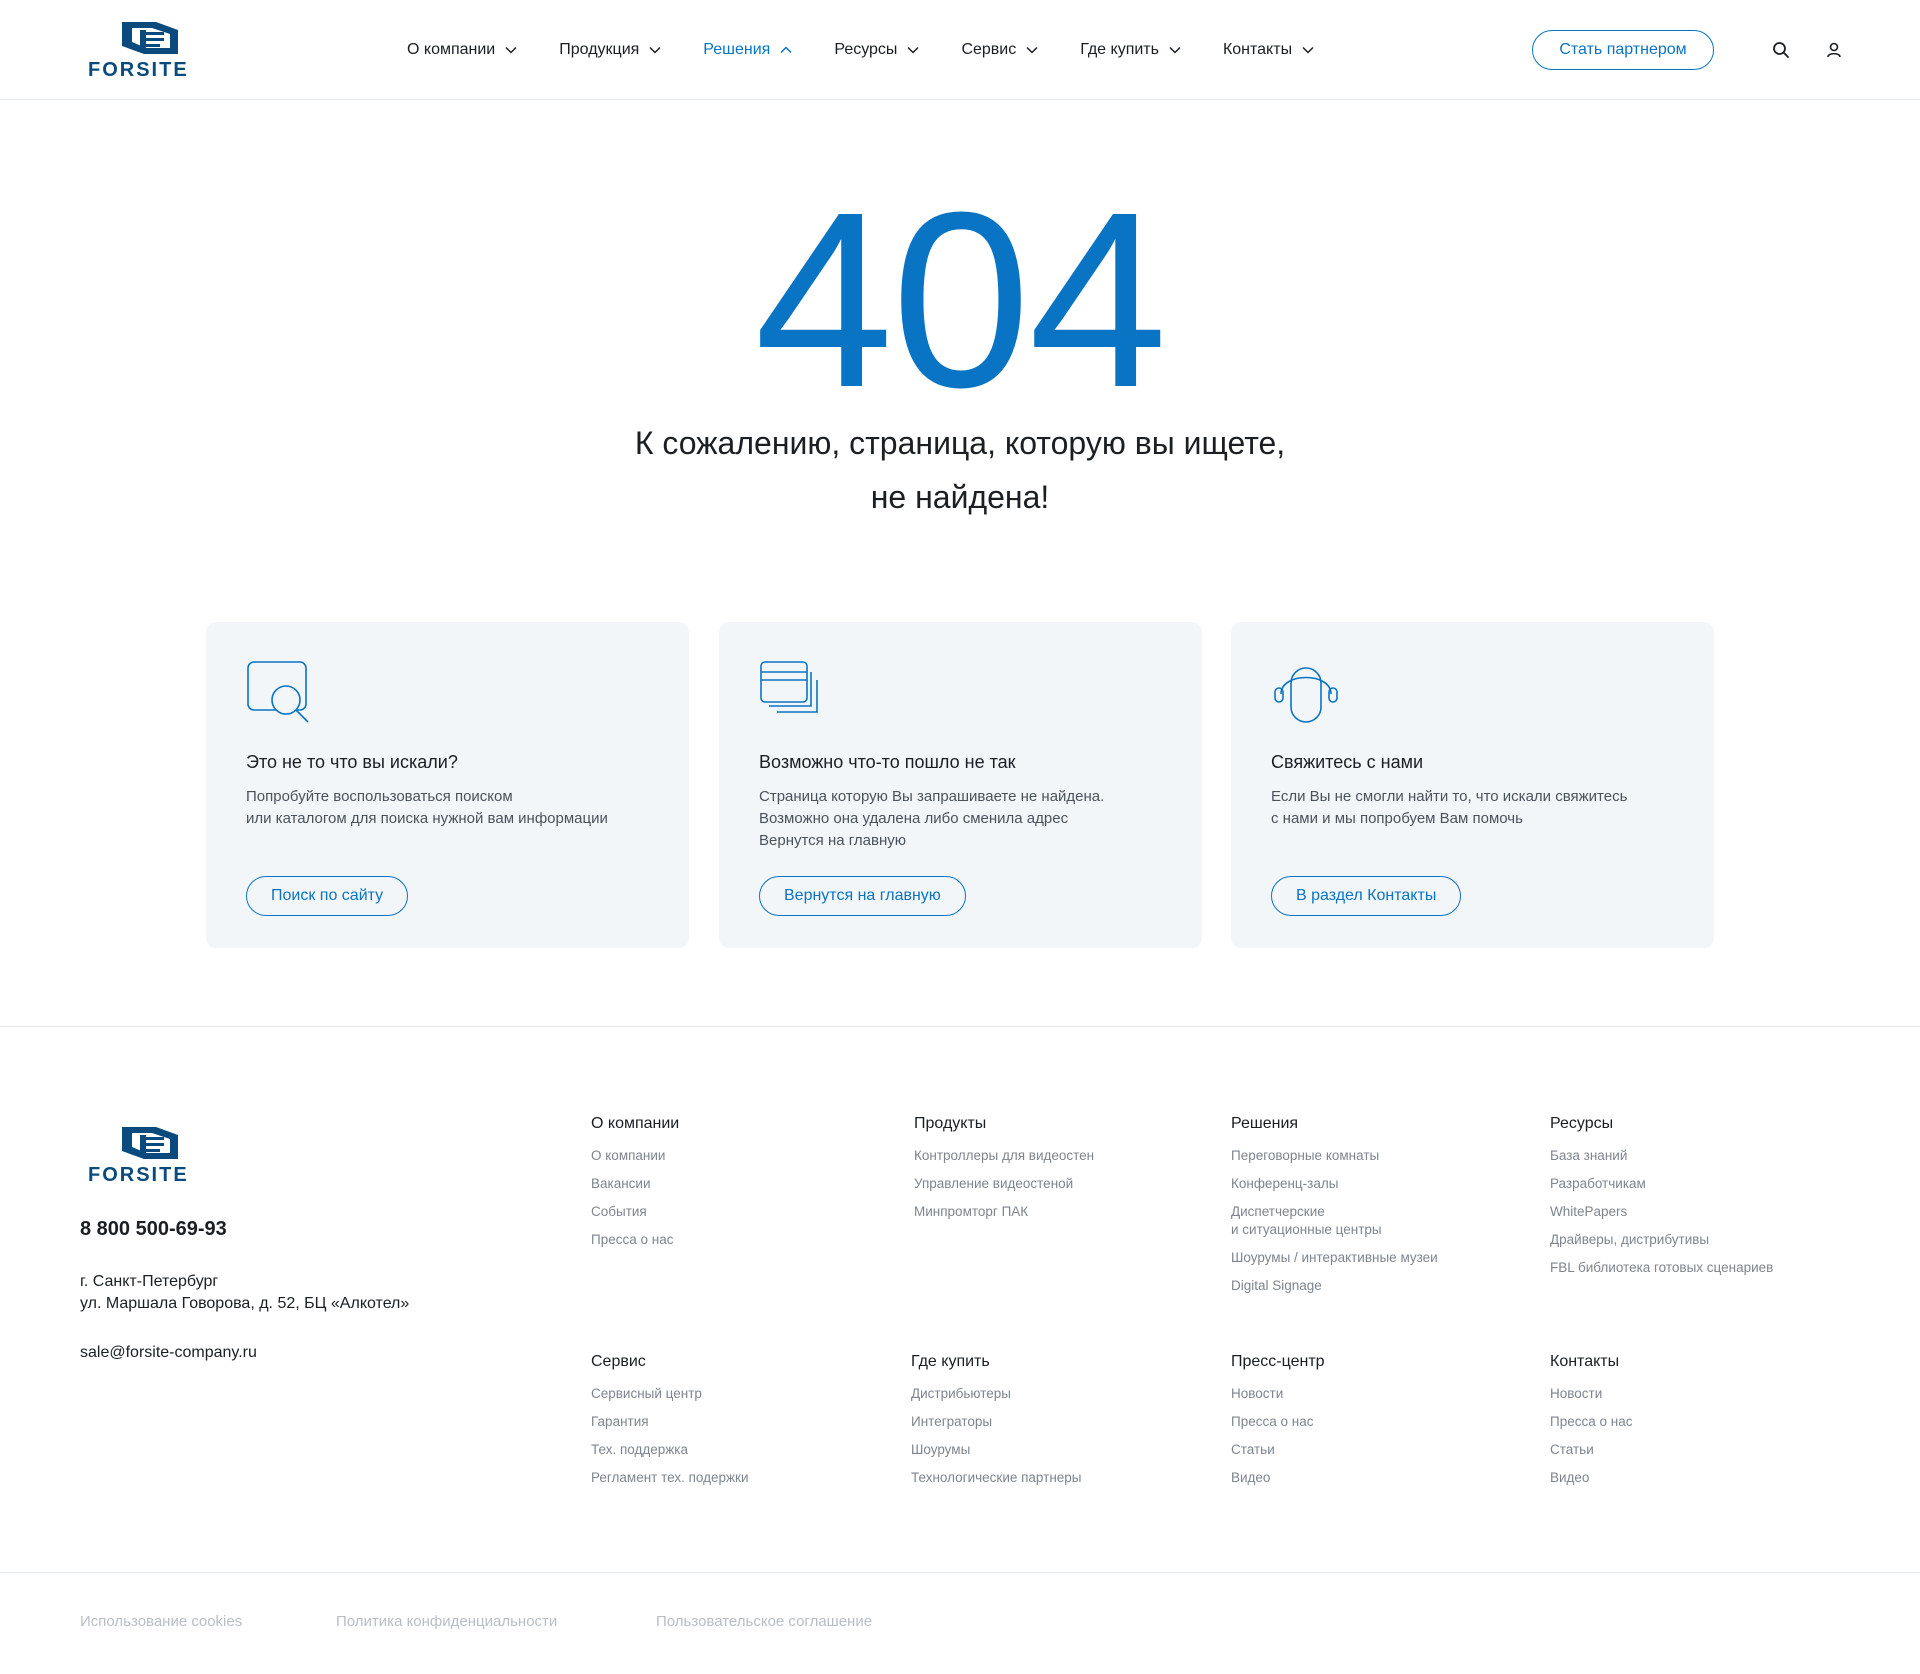 Image resolution: width=1920 pixels, height=1674 pixels. I want to click on cookies-link: Использование cookies, so click(161, 1621).